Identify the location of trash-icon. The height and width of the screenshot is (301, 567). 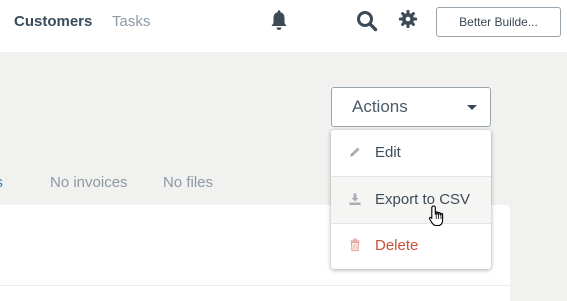
(355, 245).